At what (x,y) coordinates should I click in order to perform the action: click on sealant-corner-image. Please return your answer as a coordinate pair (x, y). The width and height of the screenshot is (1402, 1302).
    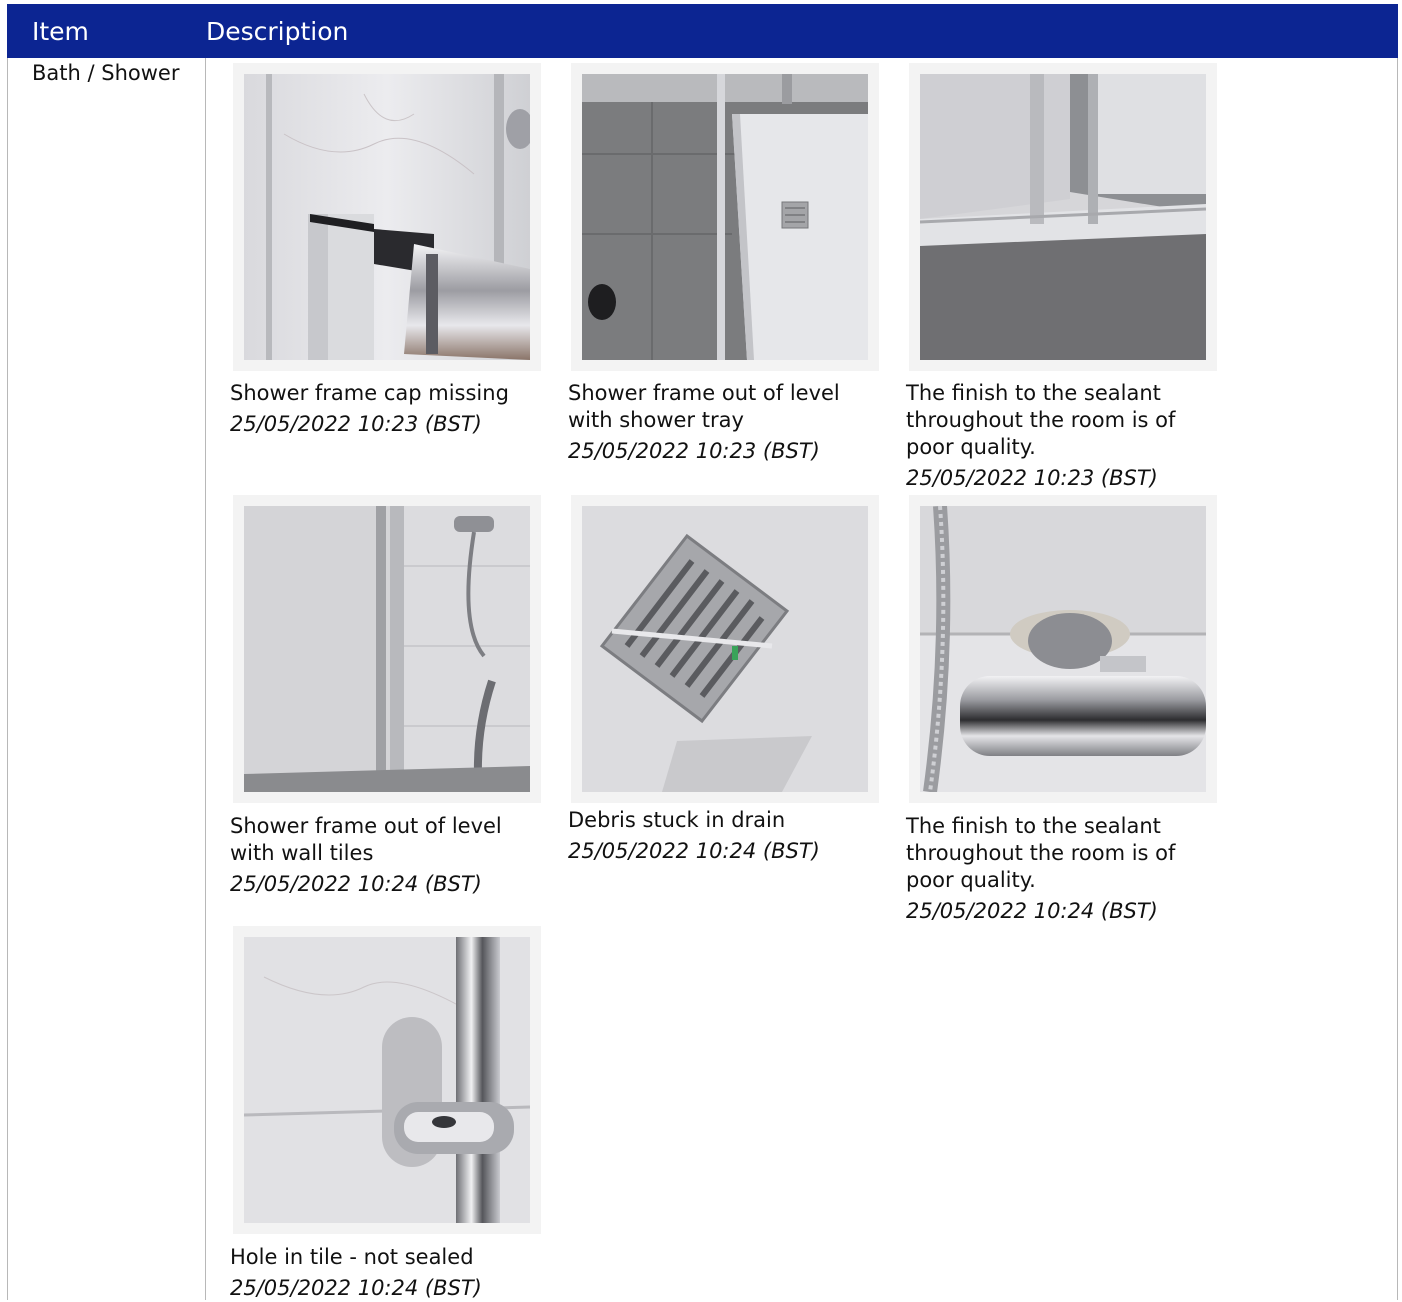
    Looking at the image, I should click on (1063, 217).